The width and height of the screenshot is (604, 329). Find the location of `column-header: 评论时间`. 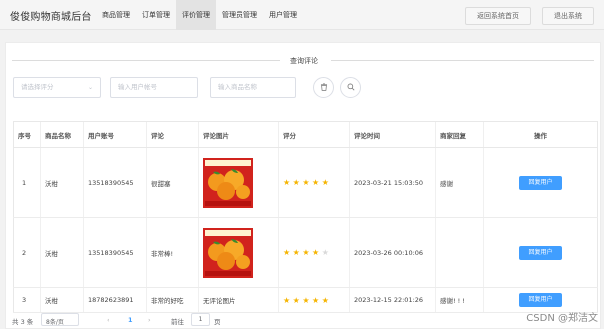

column-header: 评论时间 is located at coordinates (392, 134).